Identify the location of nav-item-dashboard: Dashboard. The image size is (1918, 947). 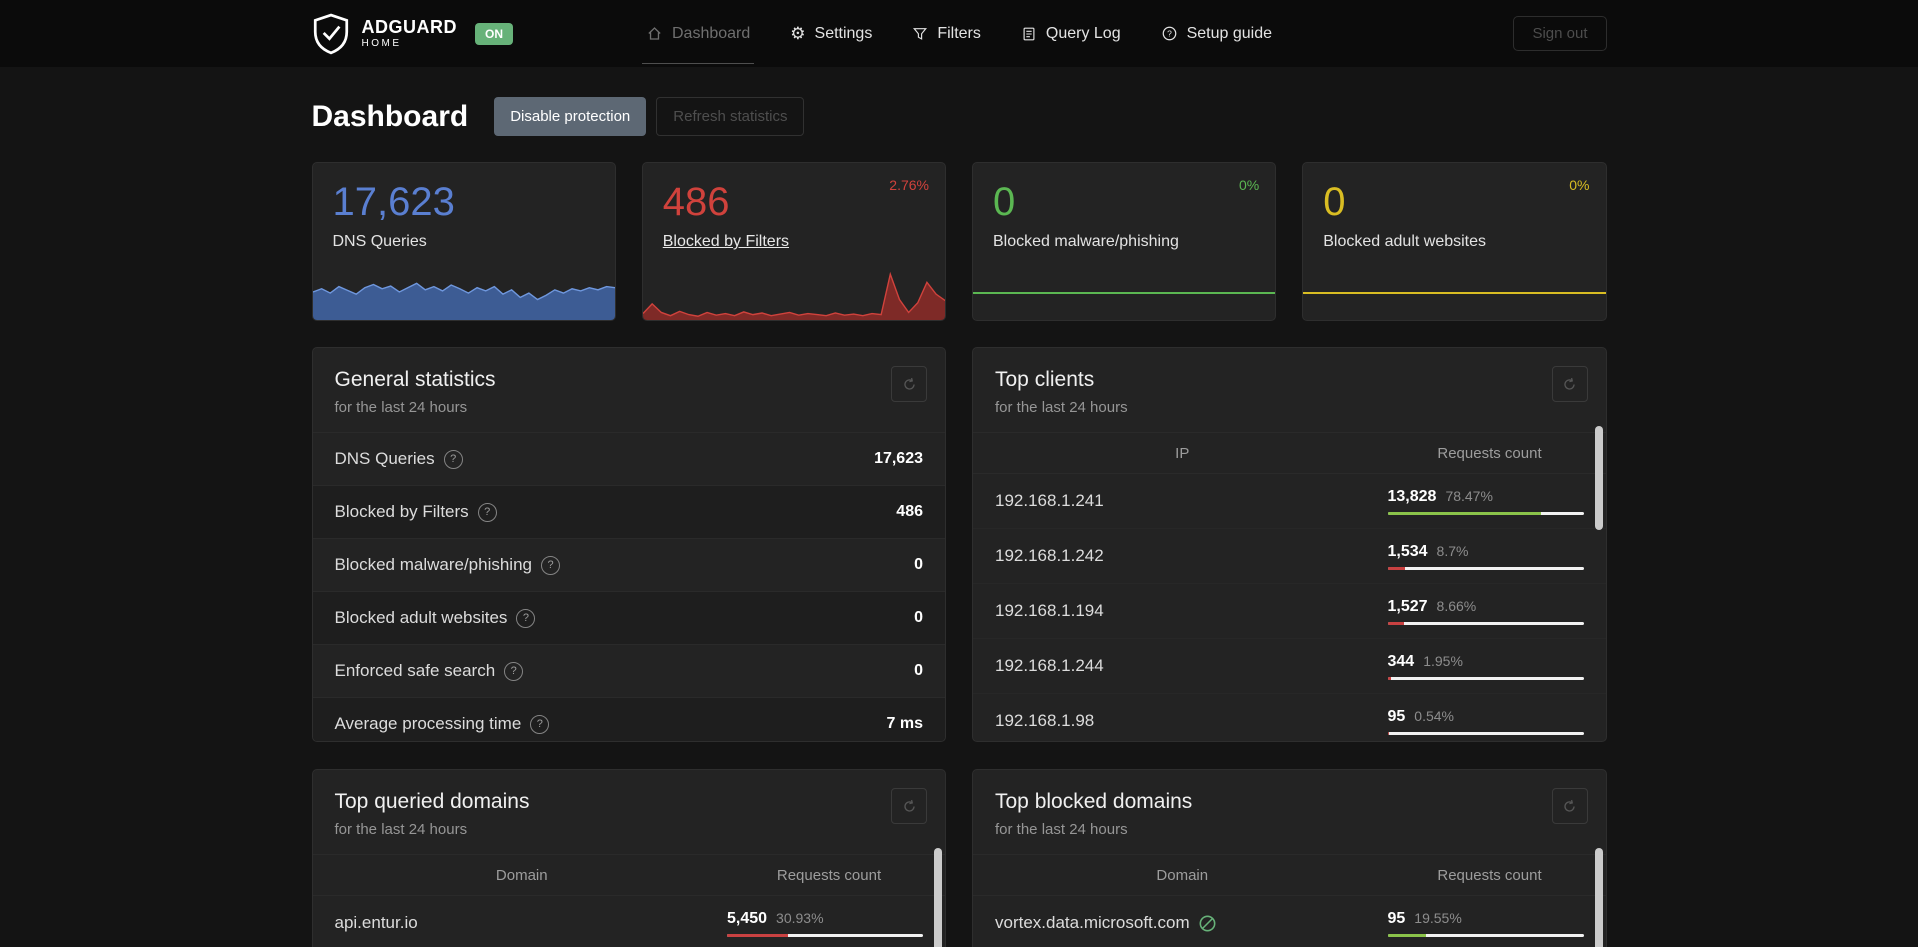
(698, 41).